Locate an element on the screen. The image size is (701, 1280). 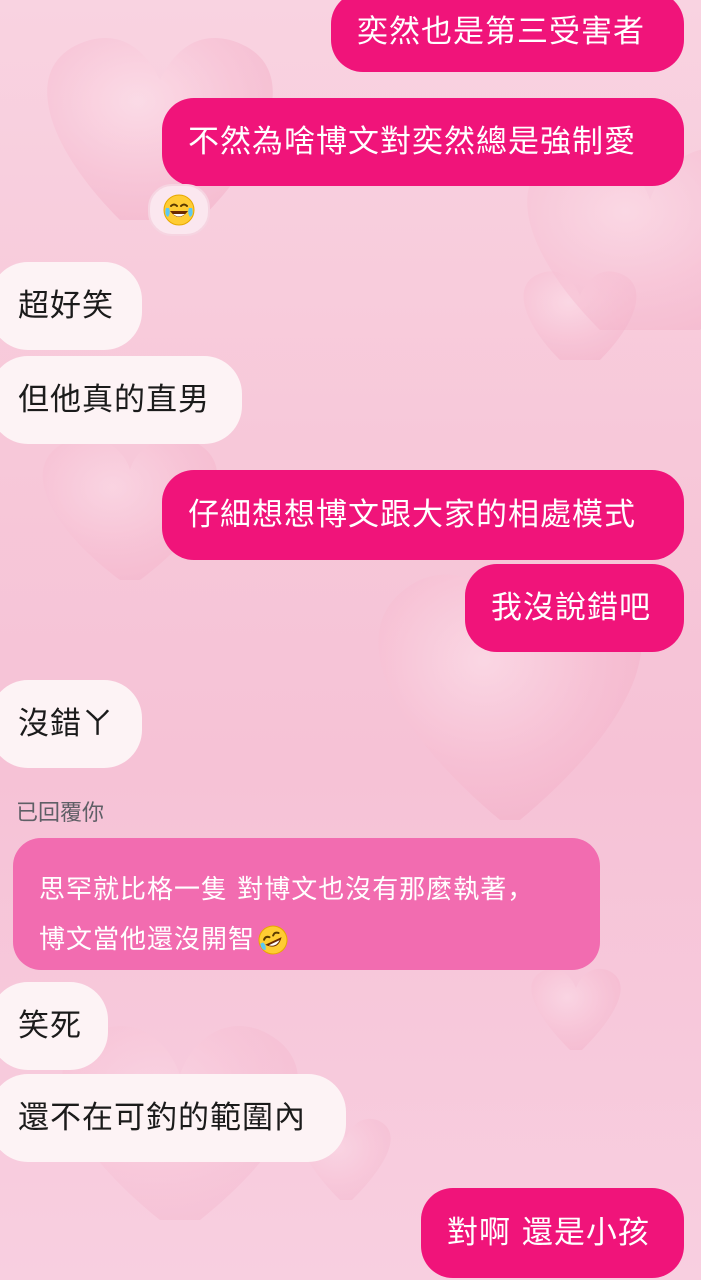
message-outgoing: 奕然也是第三受害者 is located at coordinates (507, 36).